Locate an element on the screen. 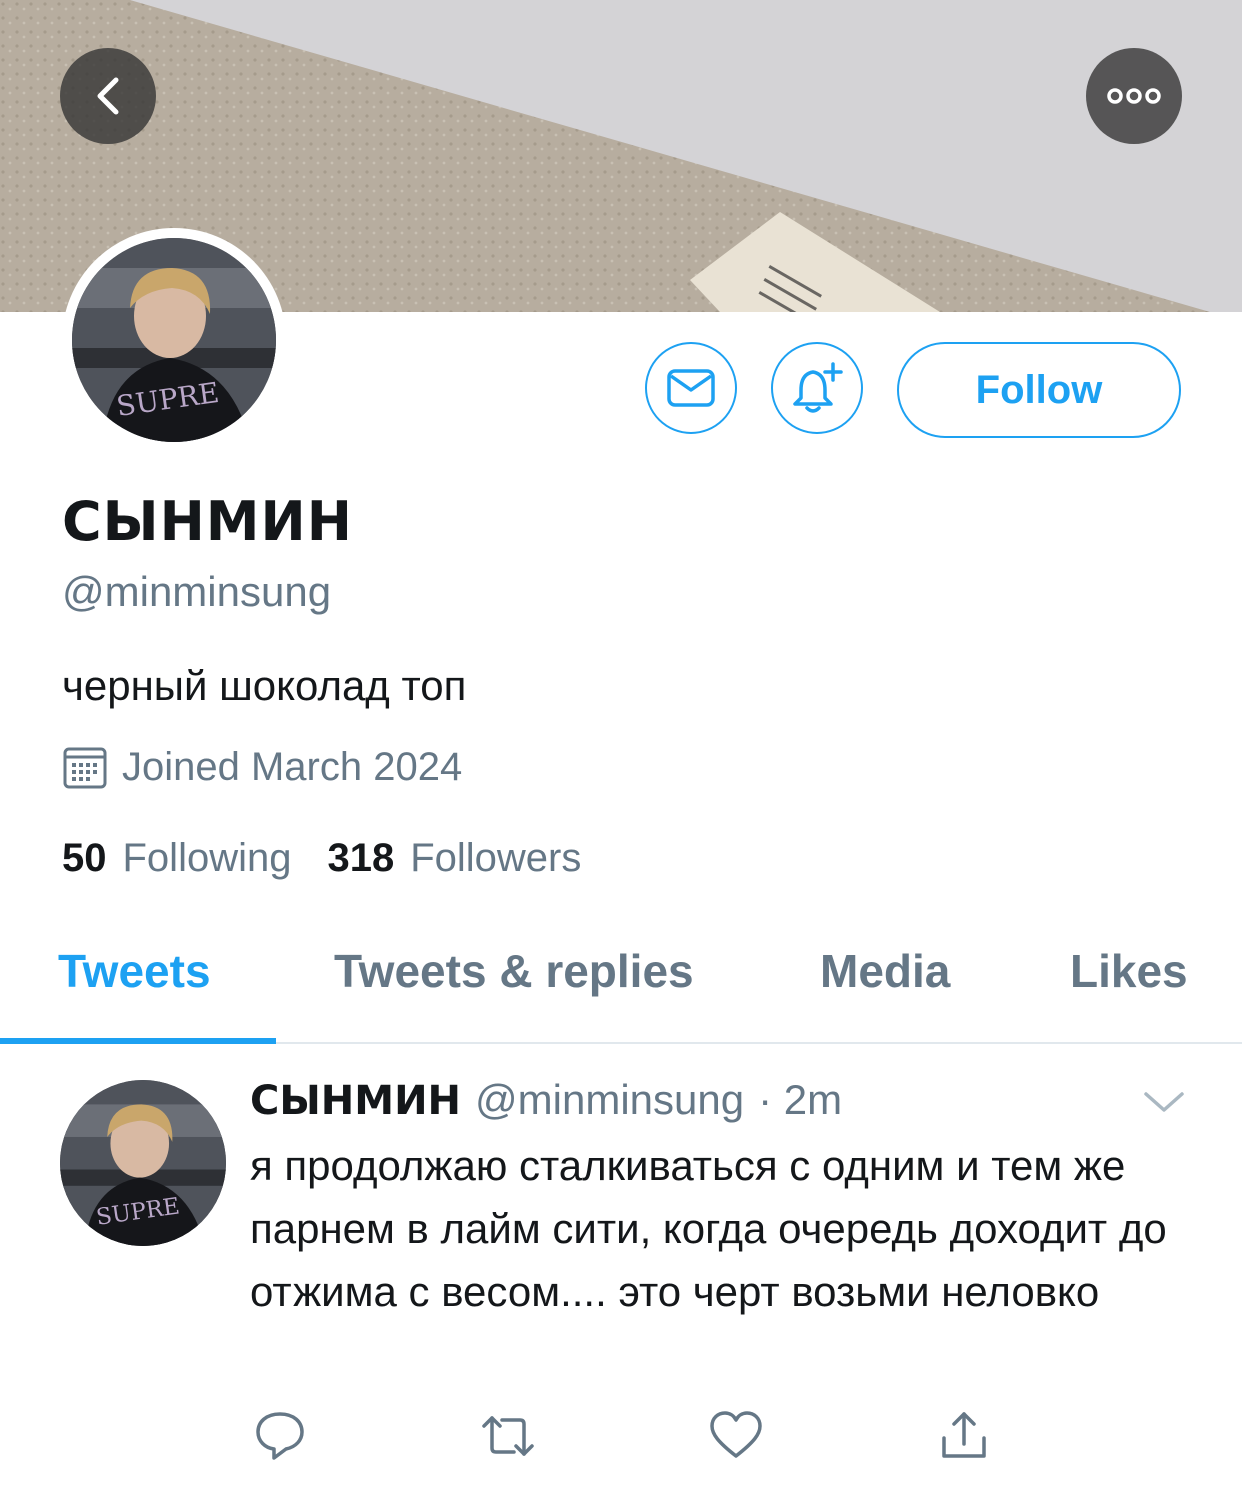  tweet-timestamp: · 2m is located at coordinates (800, 1099).